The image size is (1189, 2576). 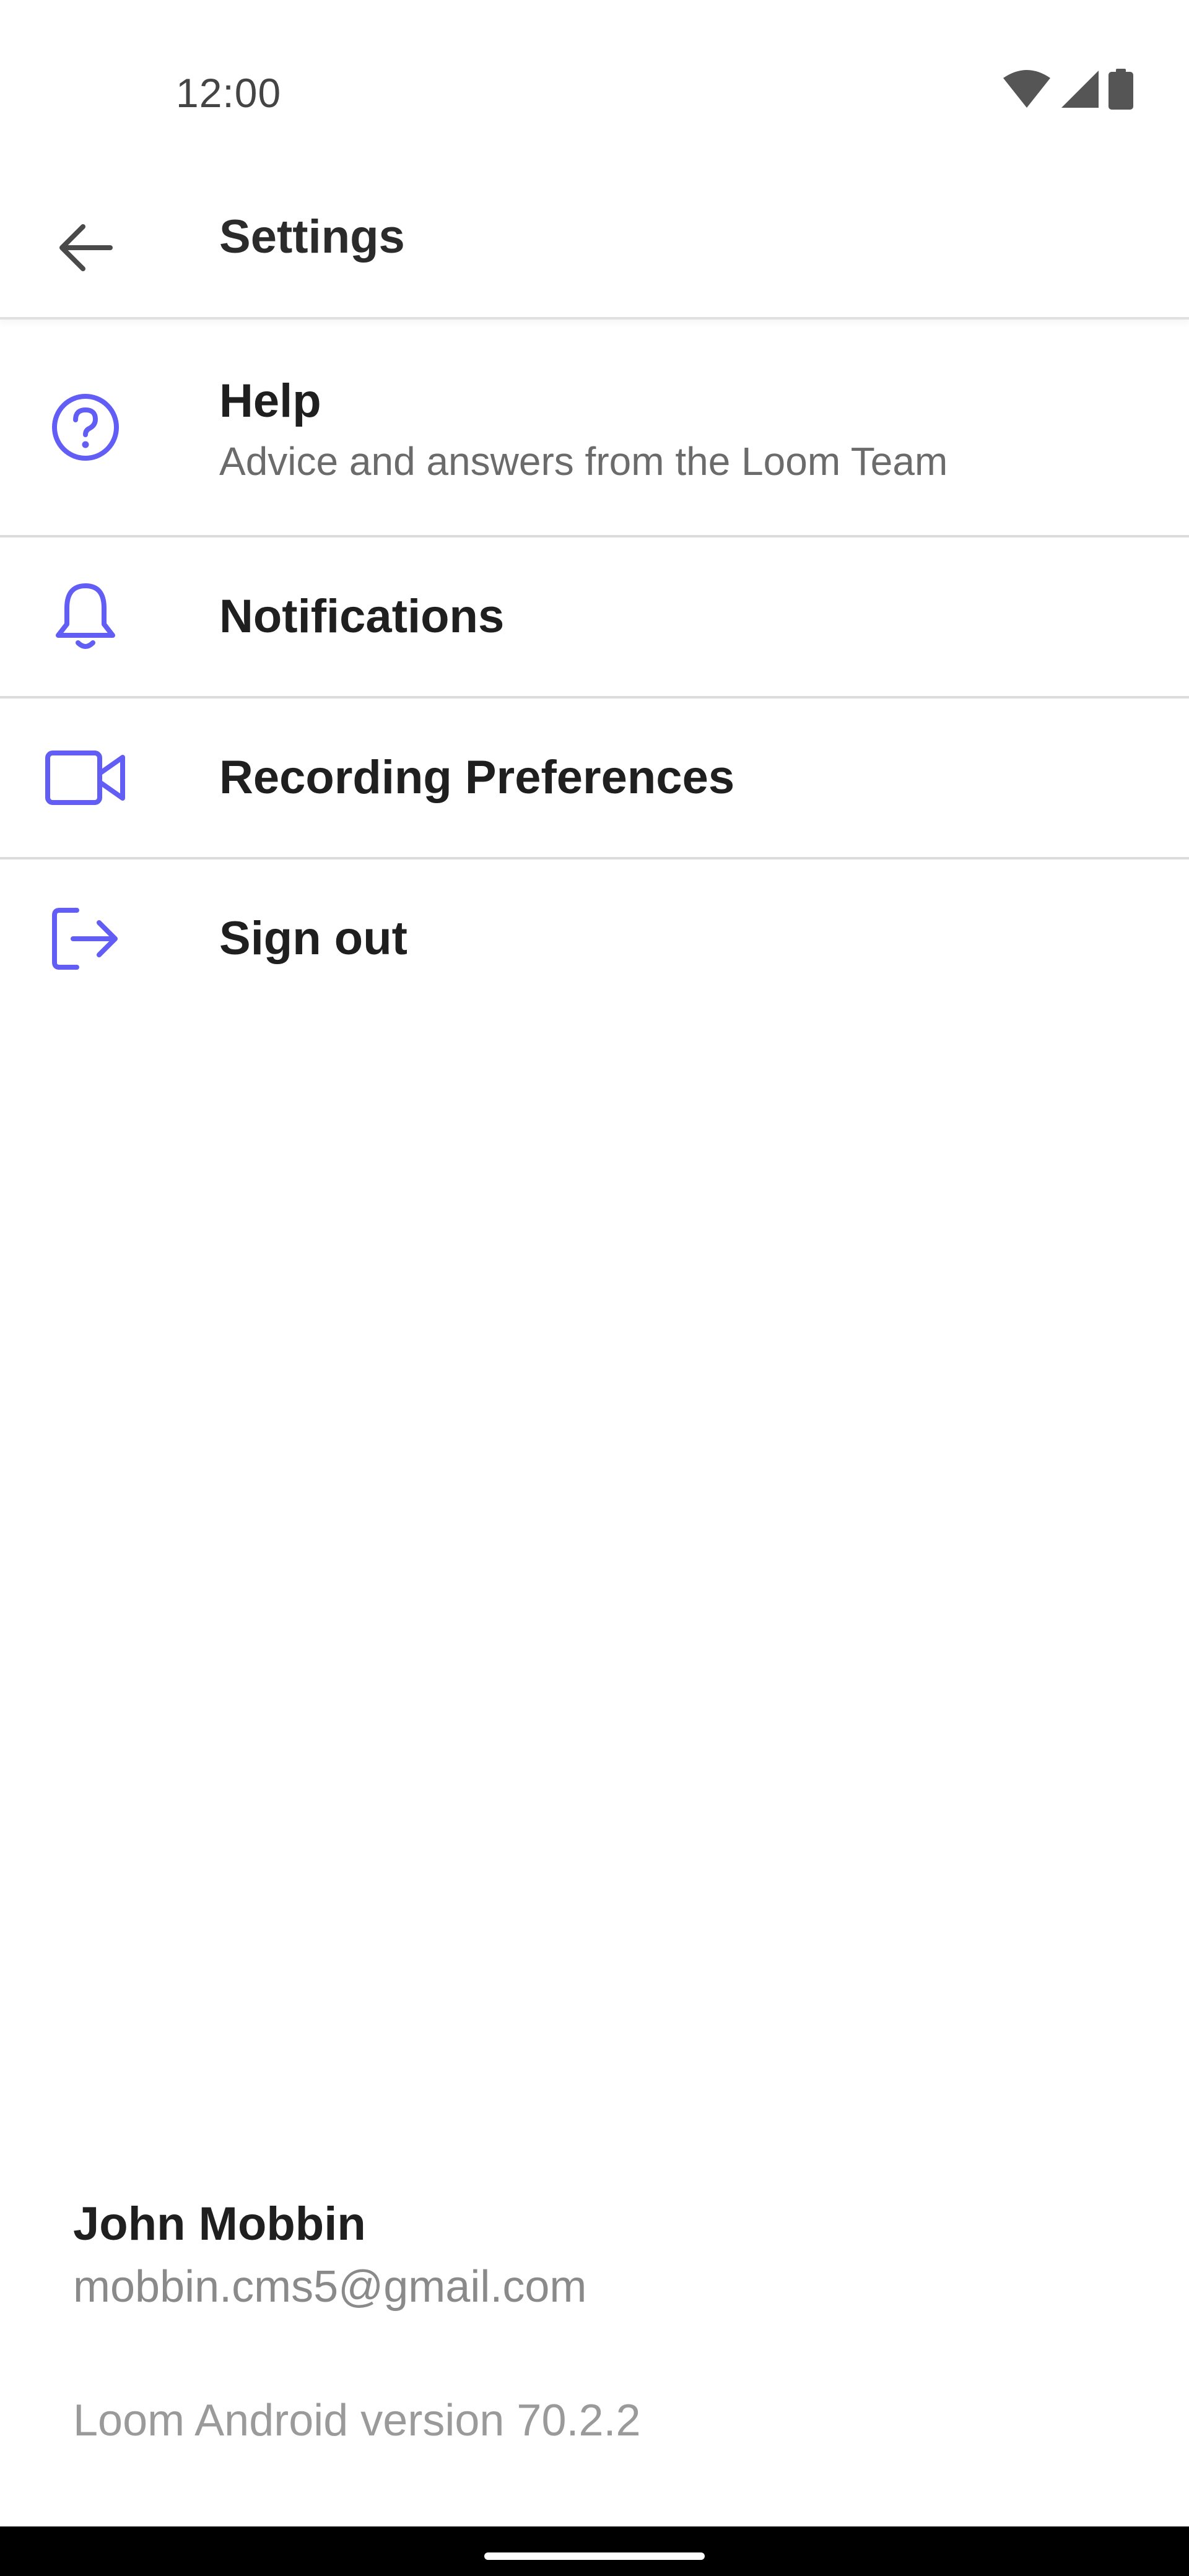 What do you see at coordinates (594, 253) in the screenshot?
I see `app-bar: Settings` at bounding box center [594, 253].